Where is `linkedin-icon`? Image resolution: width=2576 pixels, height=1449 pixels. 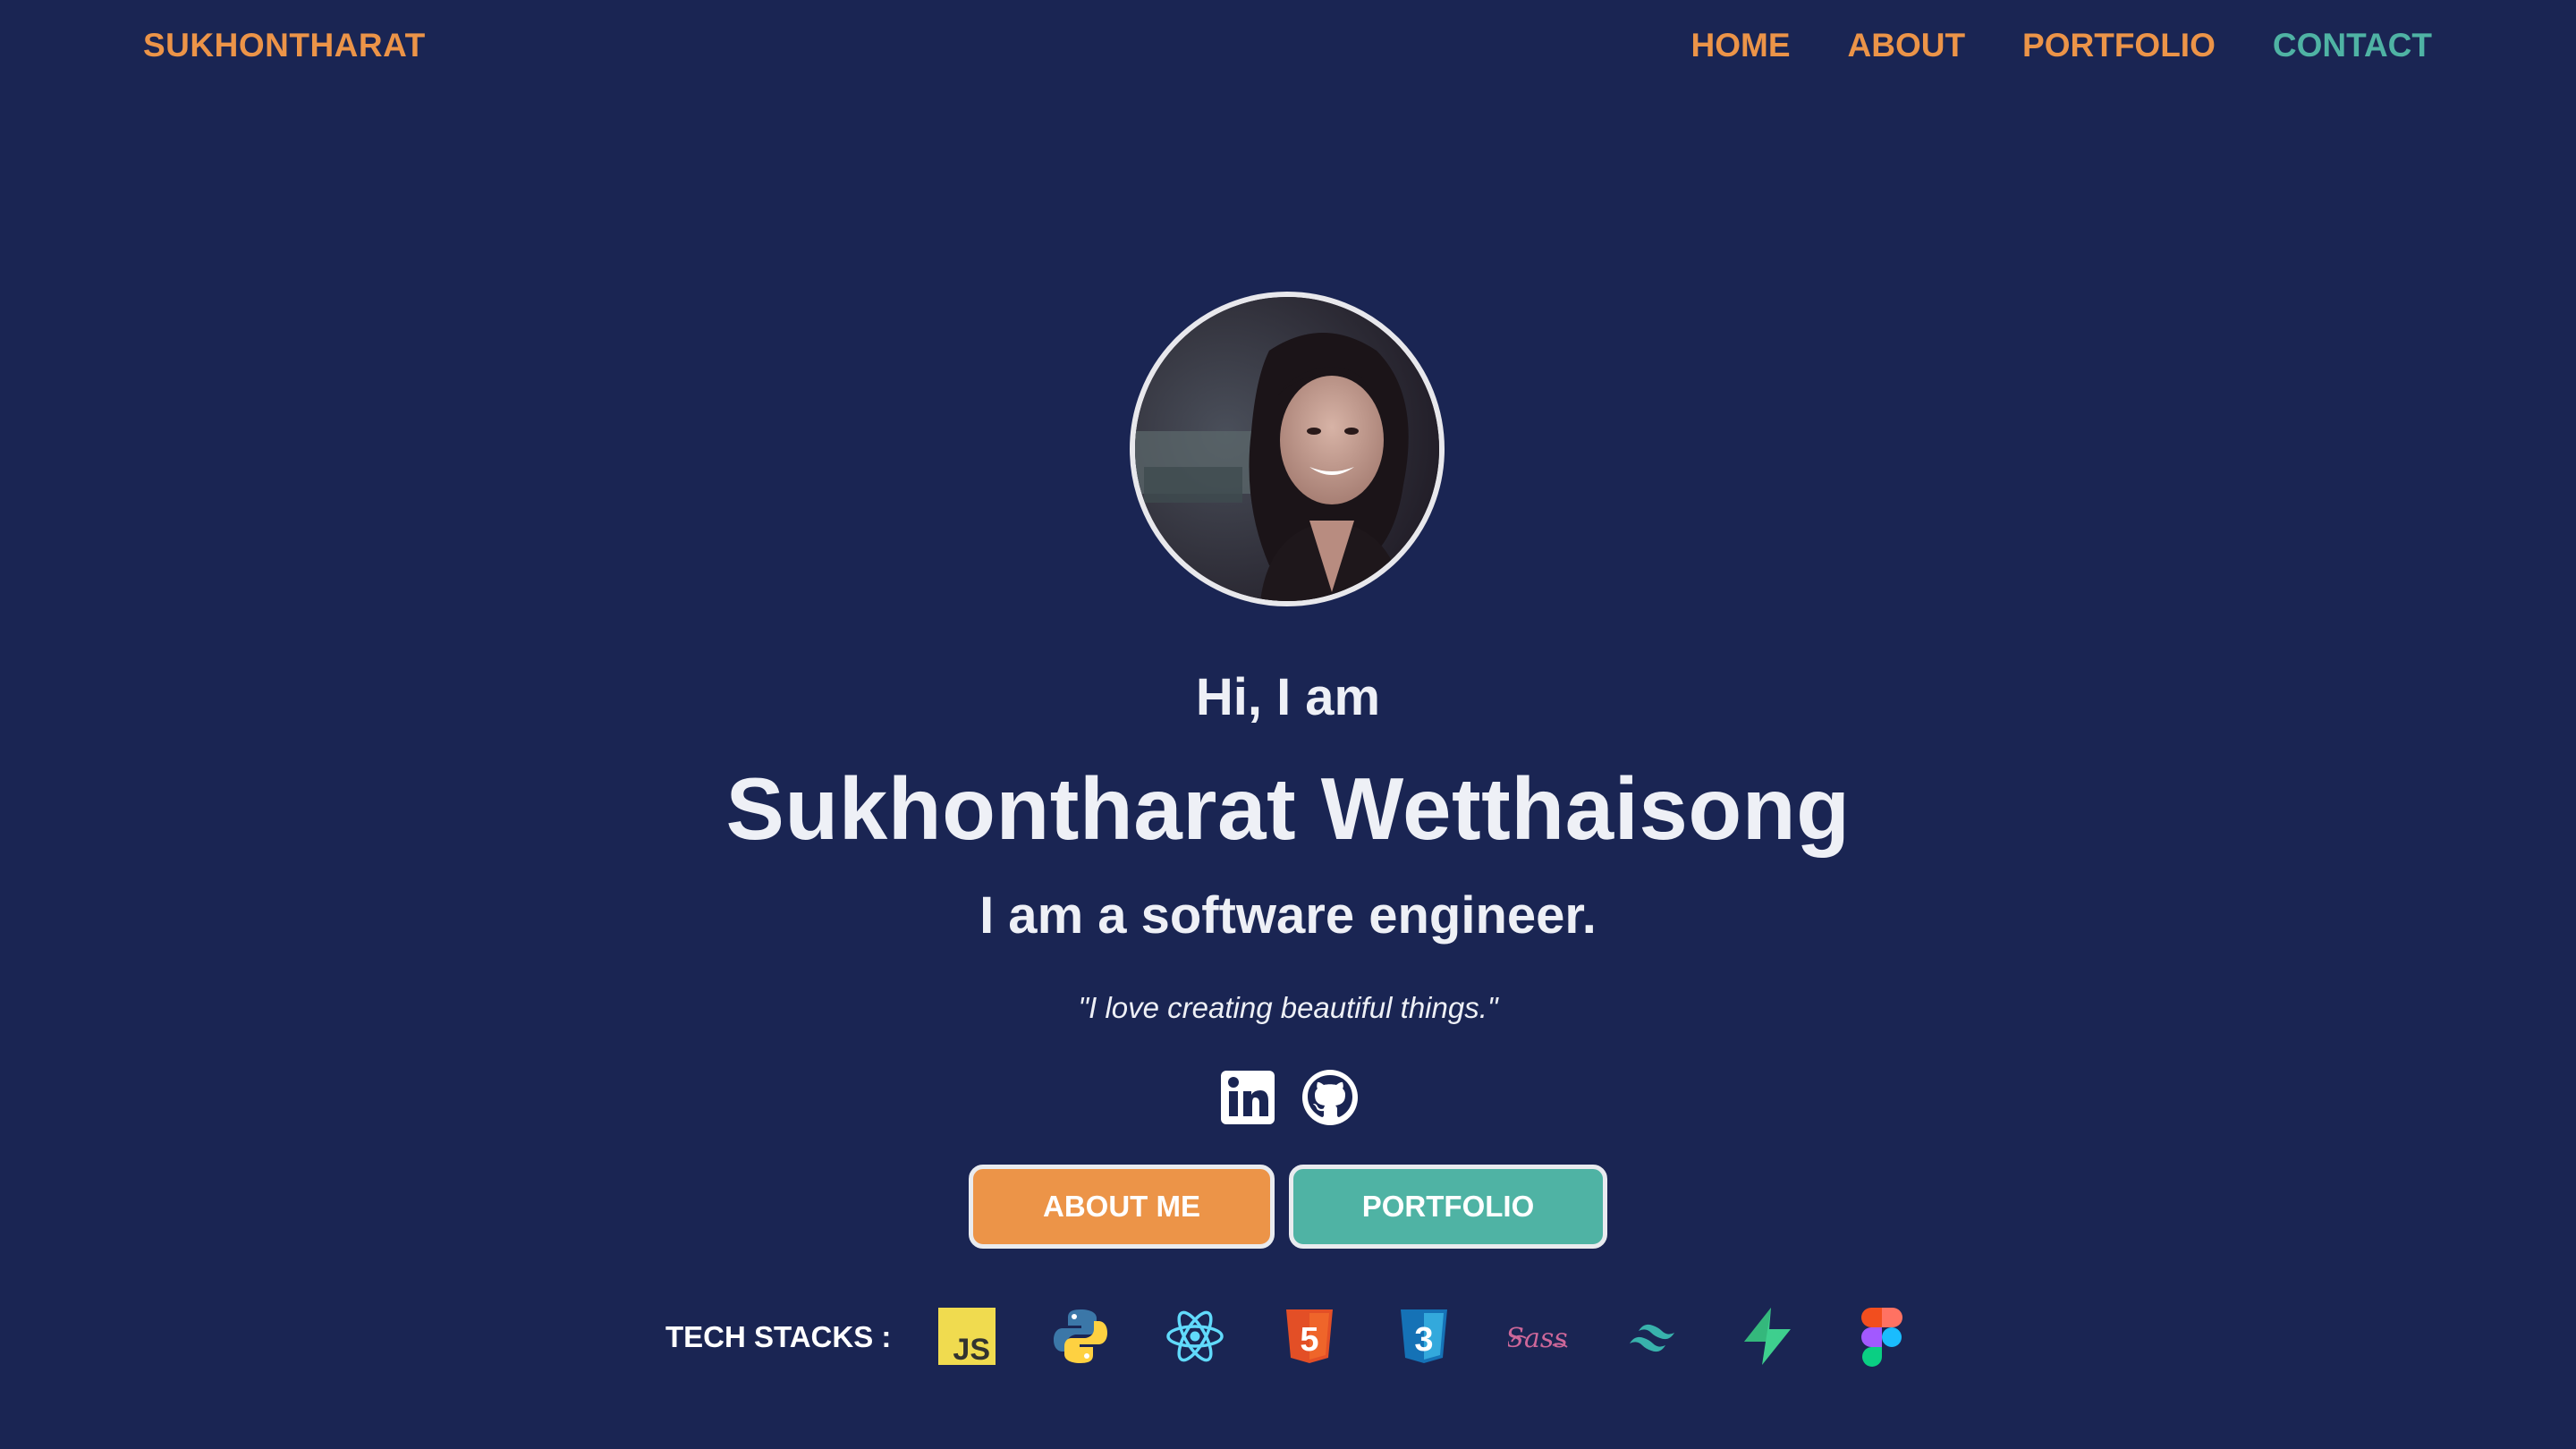
linkedin-icon is located at coordinates (1247, 1099).